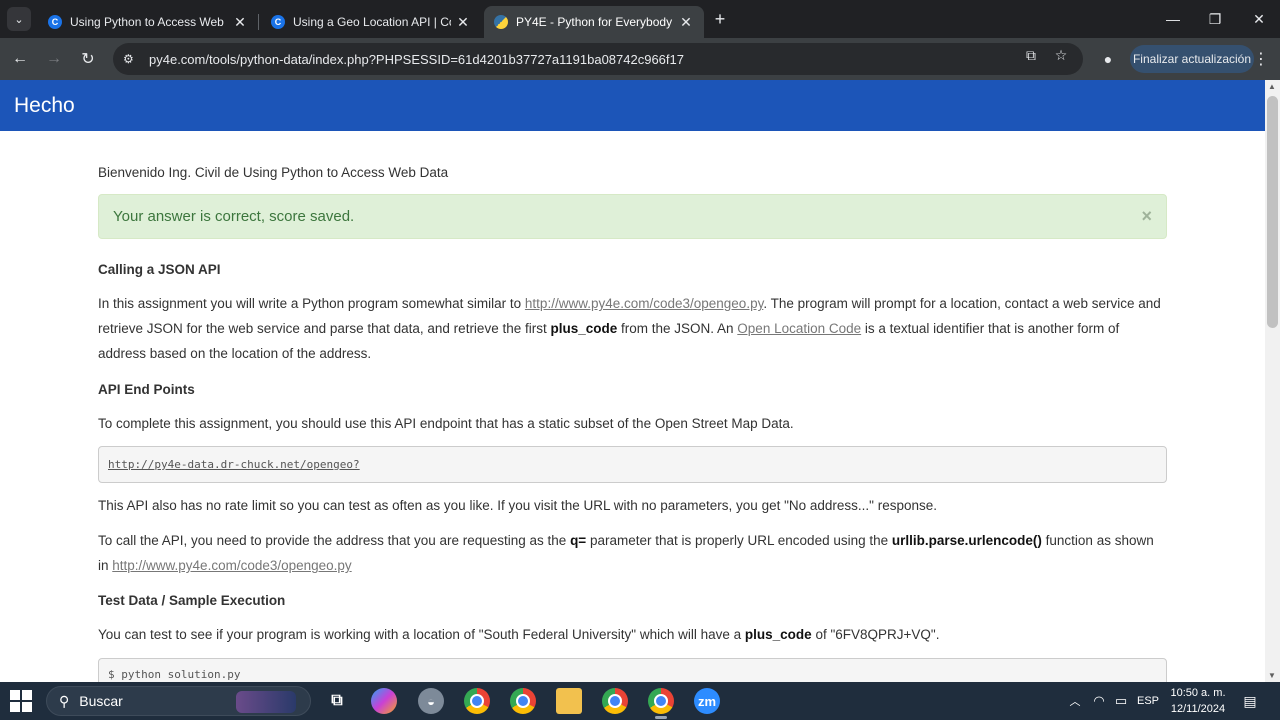 This screenshot has width=1280, height=720. Describe the element at coordinates (101, 701) in the screenshot. I see `search-placeholder: Buscar` at that location.